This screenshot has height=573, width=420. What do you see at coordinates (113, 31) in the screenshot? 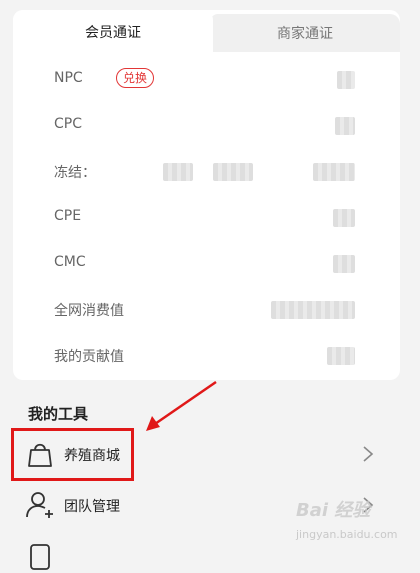
I see `tab-member-token: 会员通证` at bounding box center [113, 31].